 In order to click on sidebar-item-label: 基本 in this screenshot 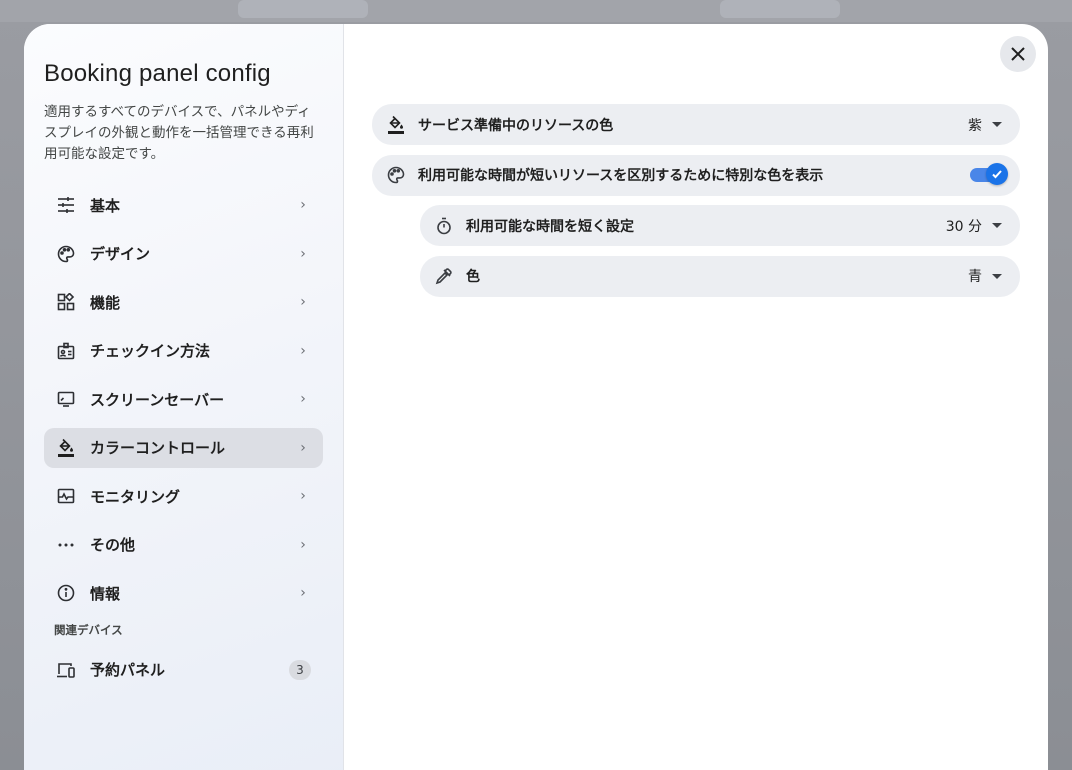, I will do `click(105, 205)`.